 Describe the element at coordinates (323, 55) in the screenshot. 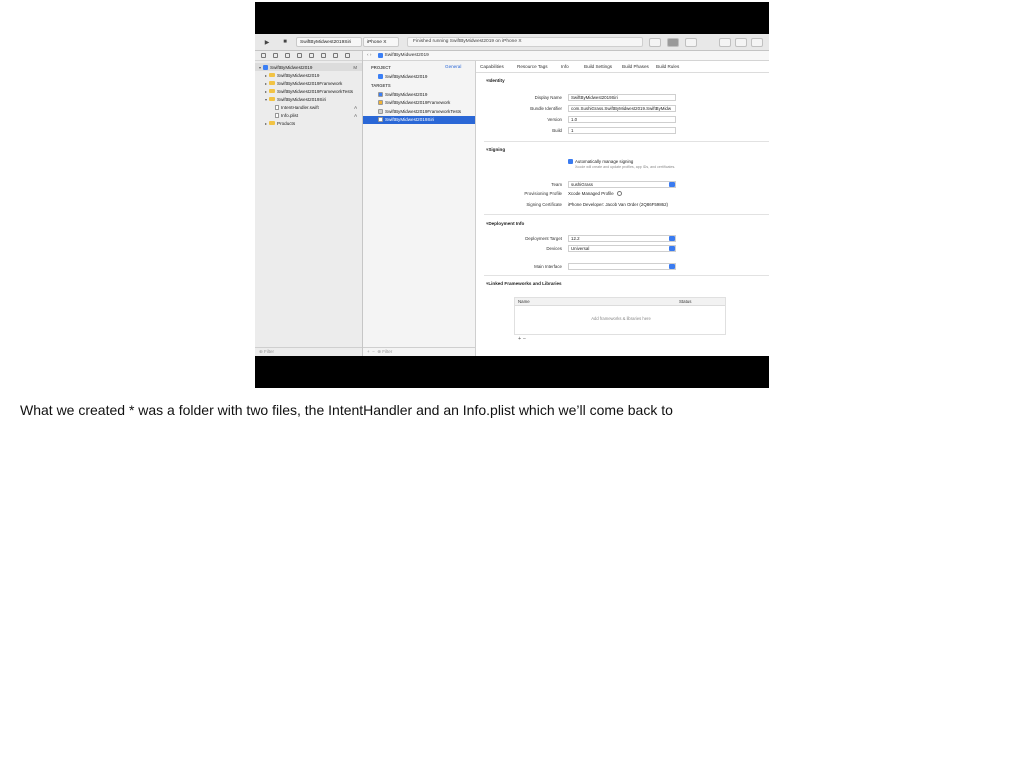

I see `test-navigator-icon` at that location.